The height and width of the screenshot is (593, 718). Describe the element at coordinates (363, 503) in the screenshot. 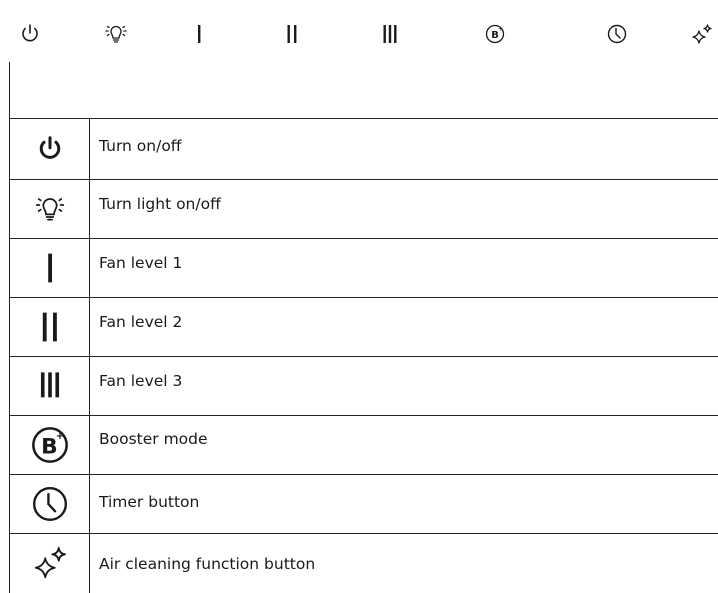

I see `table-row: Timer button` at that location.